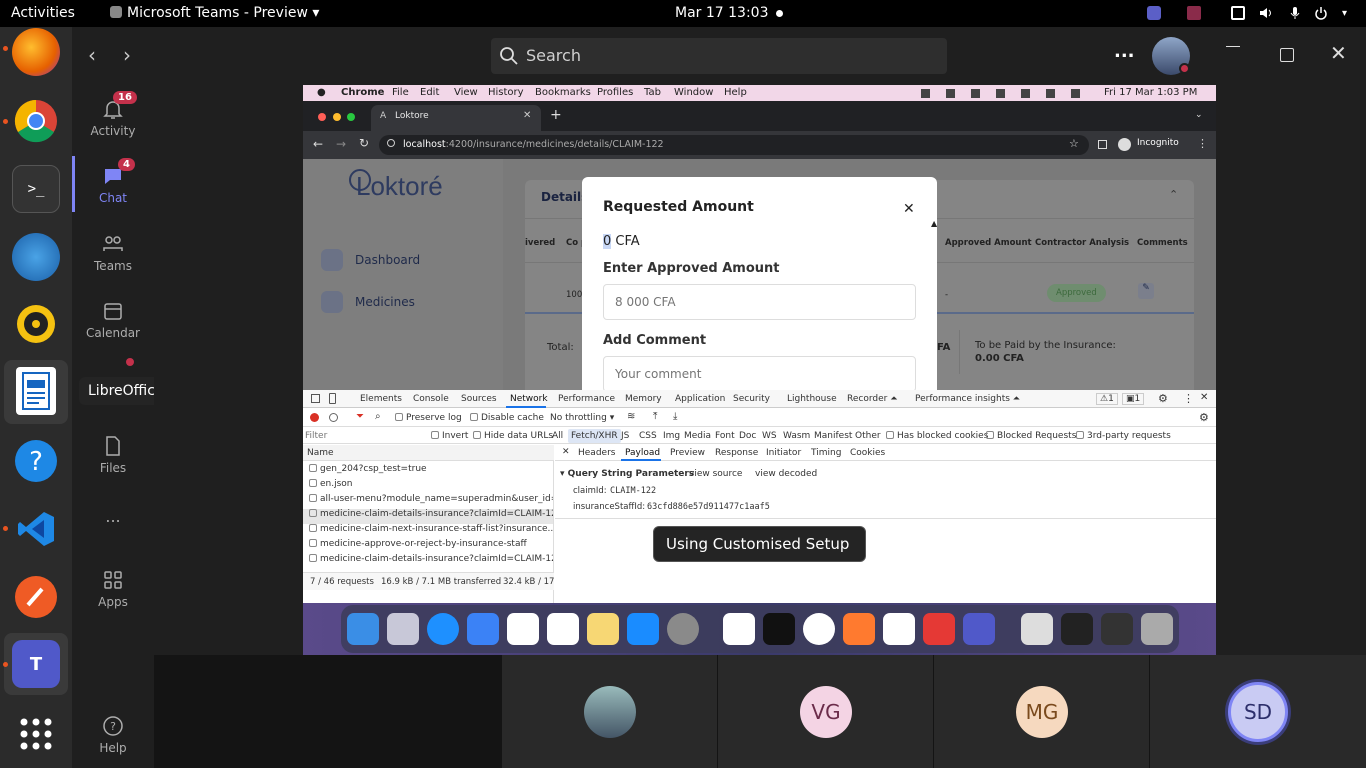 The width and height of the screenshot is (1366, 768). What do you see at coordinates (909, 209) in the screenshot?
I see `modal-close-icon: ✕` at bounding box center [909, 209].